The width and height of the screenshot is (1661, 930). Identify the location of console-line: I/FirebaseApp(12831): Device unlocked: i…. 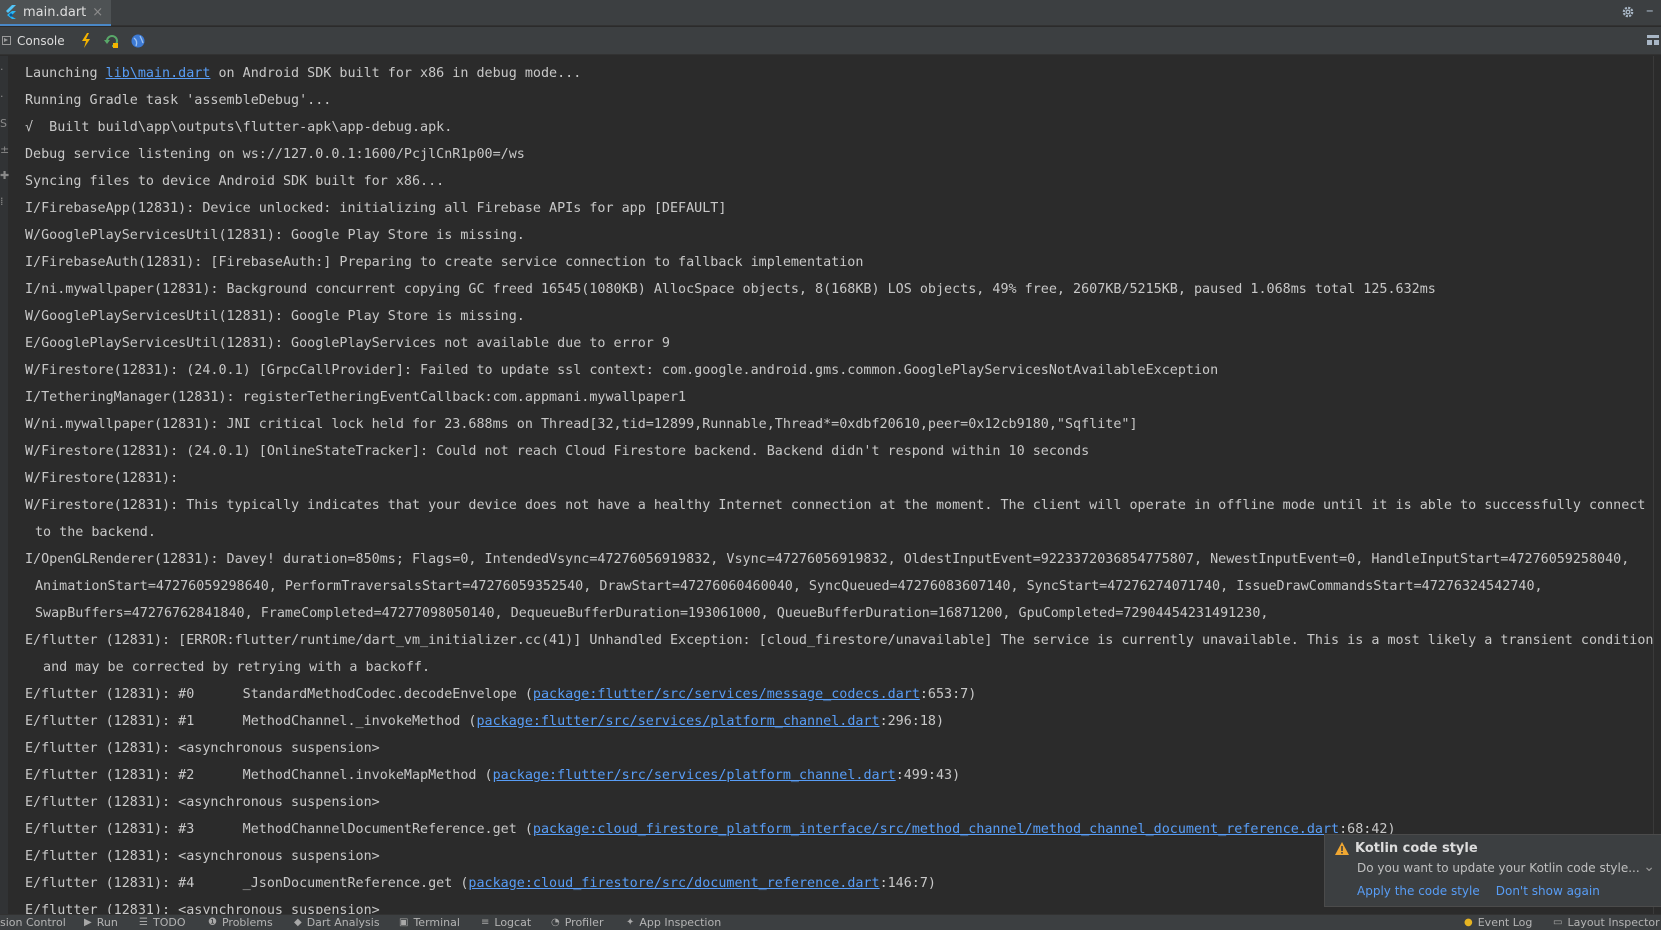
(830, 208).